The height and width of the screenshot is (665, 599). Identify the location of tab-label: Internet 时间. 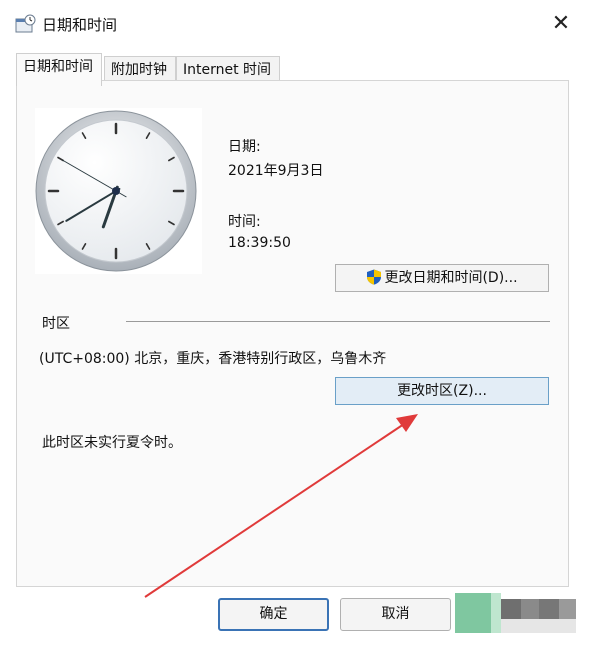
(227, 70).